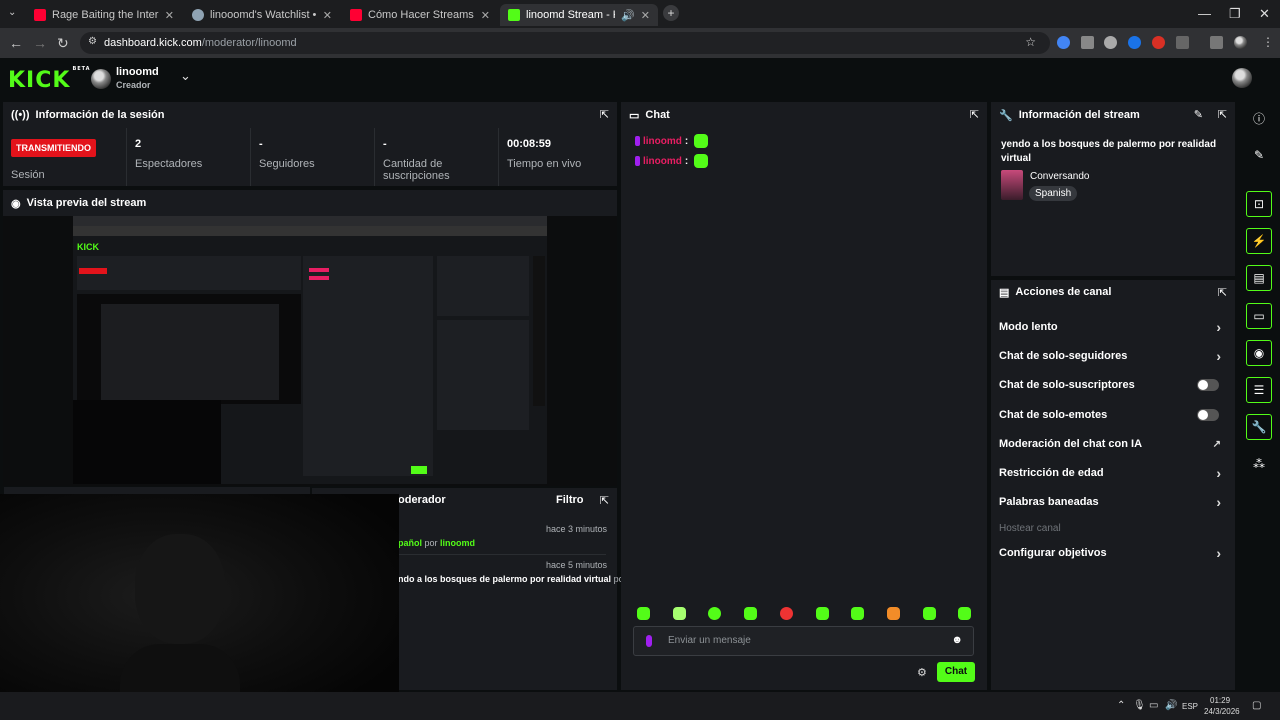  I want to click on send-chat-button: Chat, so click(956, 672).